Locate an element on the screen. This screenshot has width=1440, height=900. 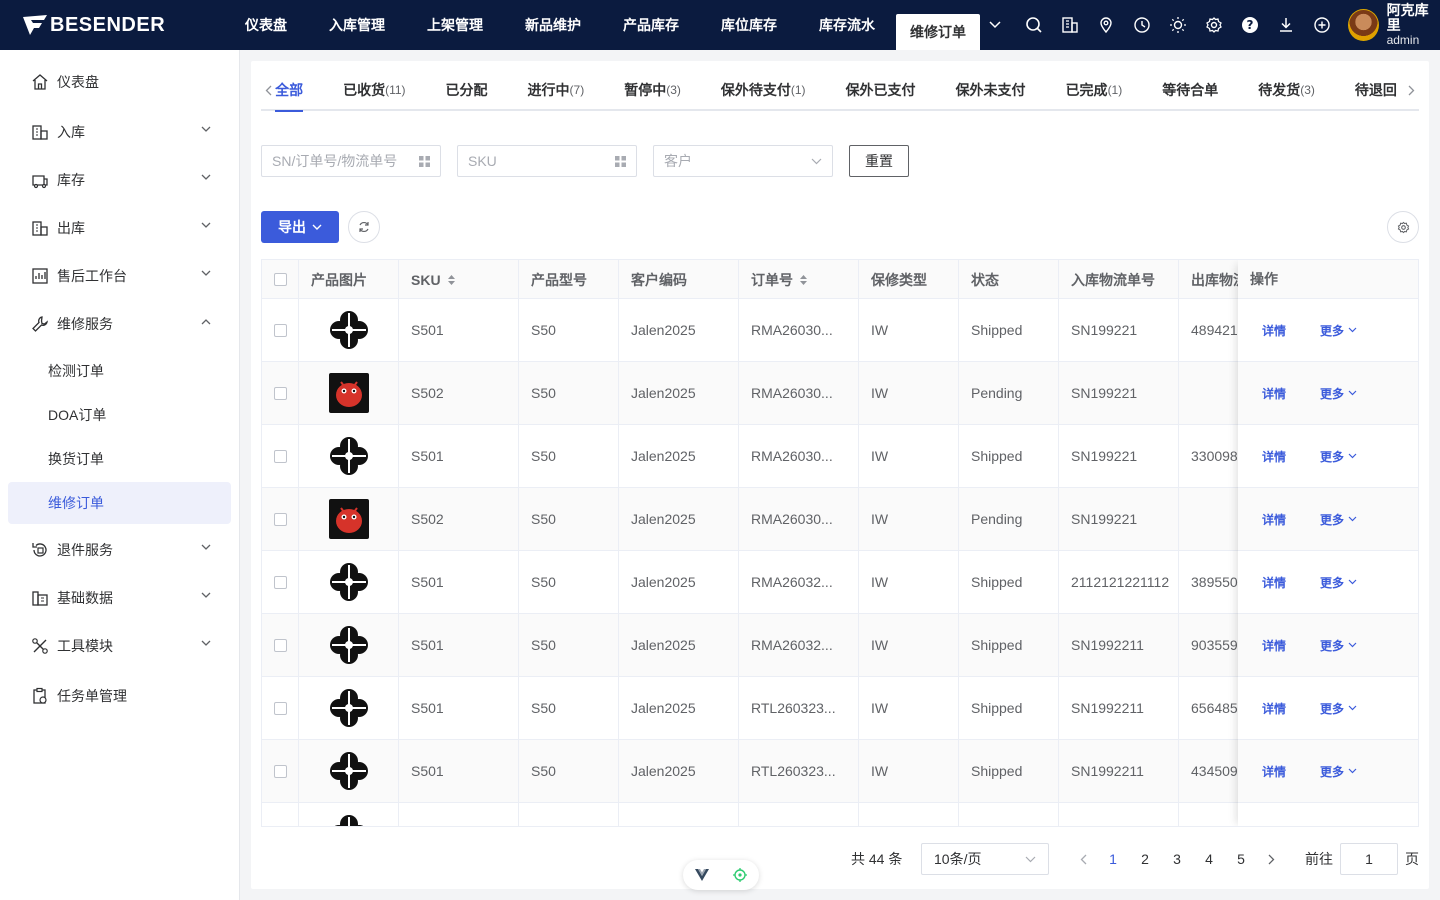
tab-all: 全部 is located at coordinates (299, 91).